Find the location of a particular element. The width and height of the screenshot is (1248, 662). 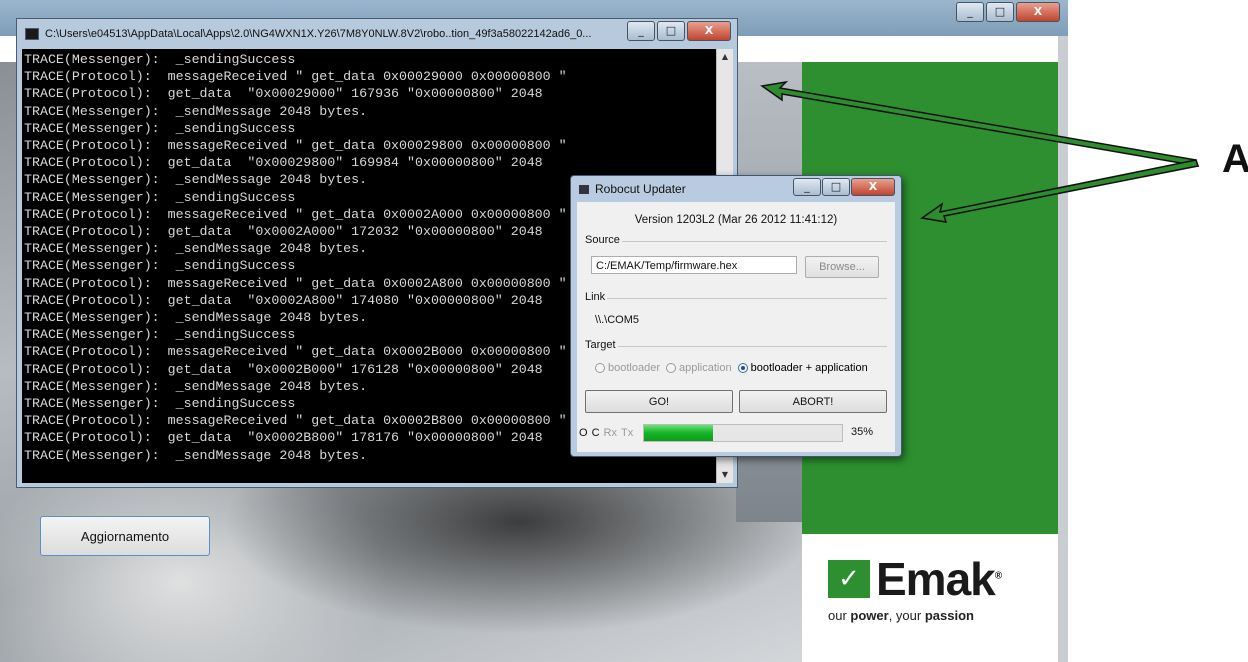

target-group-label: Target is located at coordinates (601, 345).